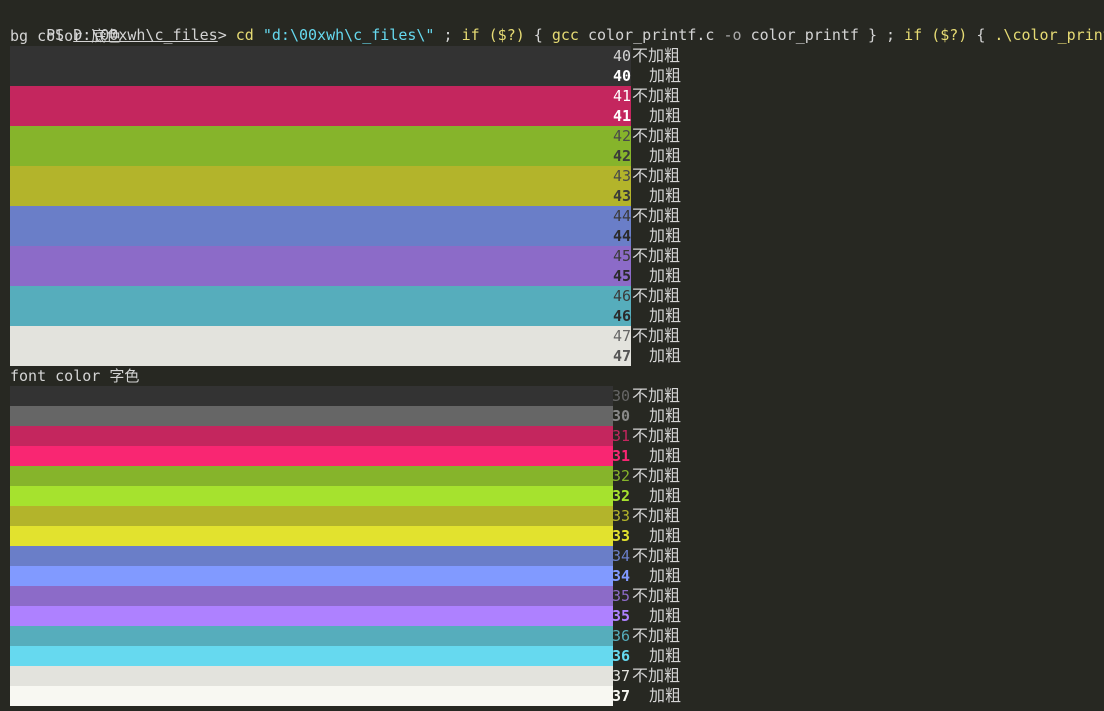  What do you see at coordinates (320, 316) in the screenshot?
I see `bg-swatch-46-bold` at bounding box center [320, 316].